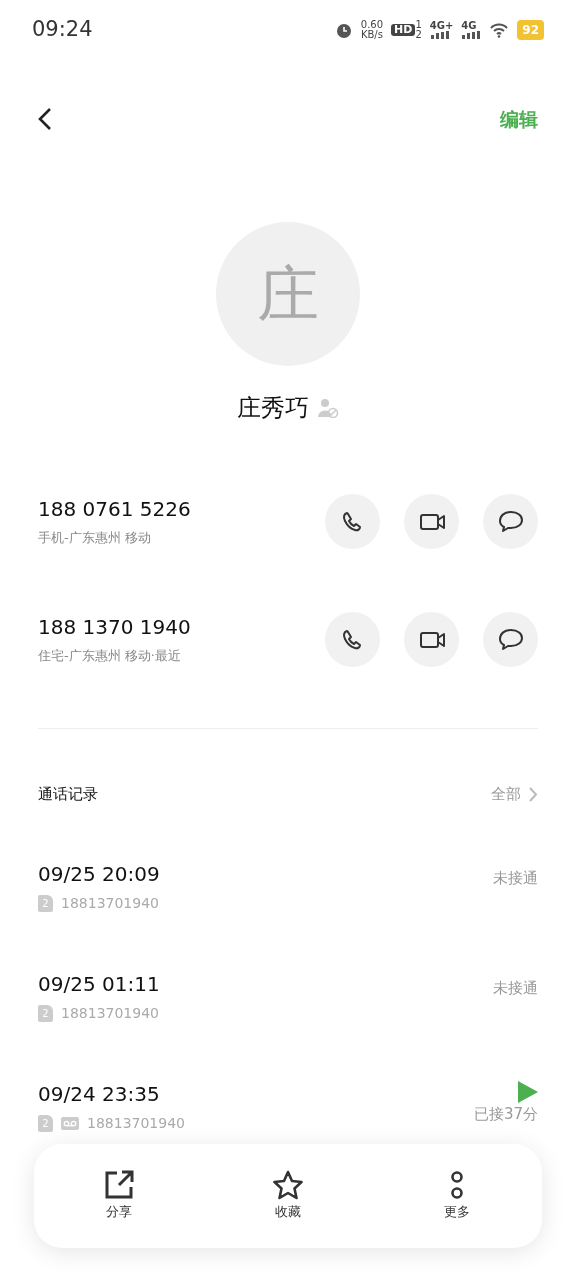  I want to click on alarm-icon, so click(343, 30).